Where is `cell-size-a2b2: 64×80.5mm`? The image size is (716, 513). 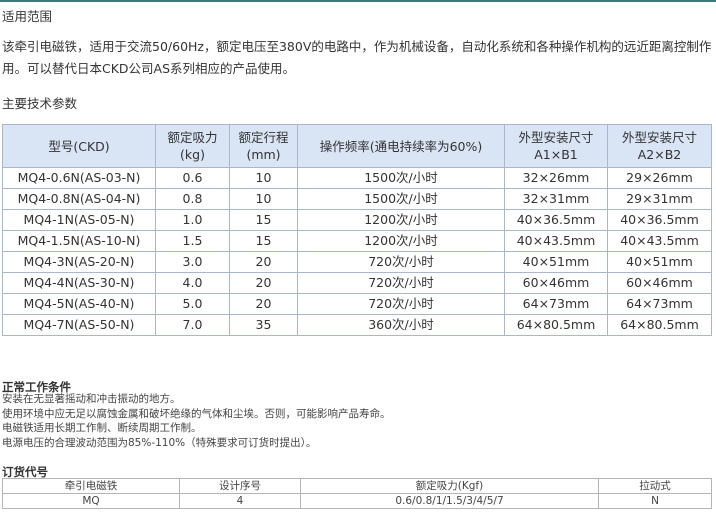
cell-size-a2b2: 64×80.5mm is located at coordinates (659, 325).